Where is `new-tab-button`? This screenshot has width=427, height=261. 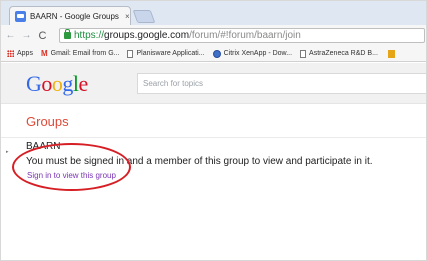 new-tab-button is located at coordinates (144, 16).